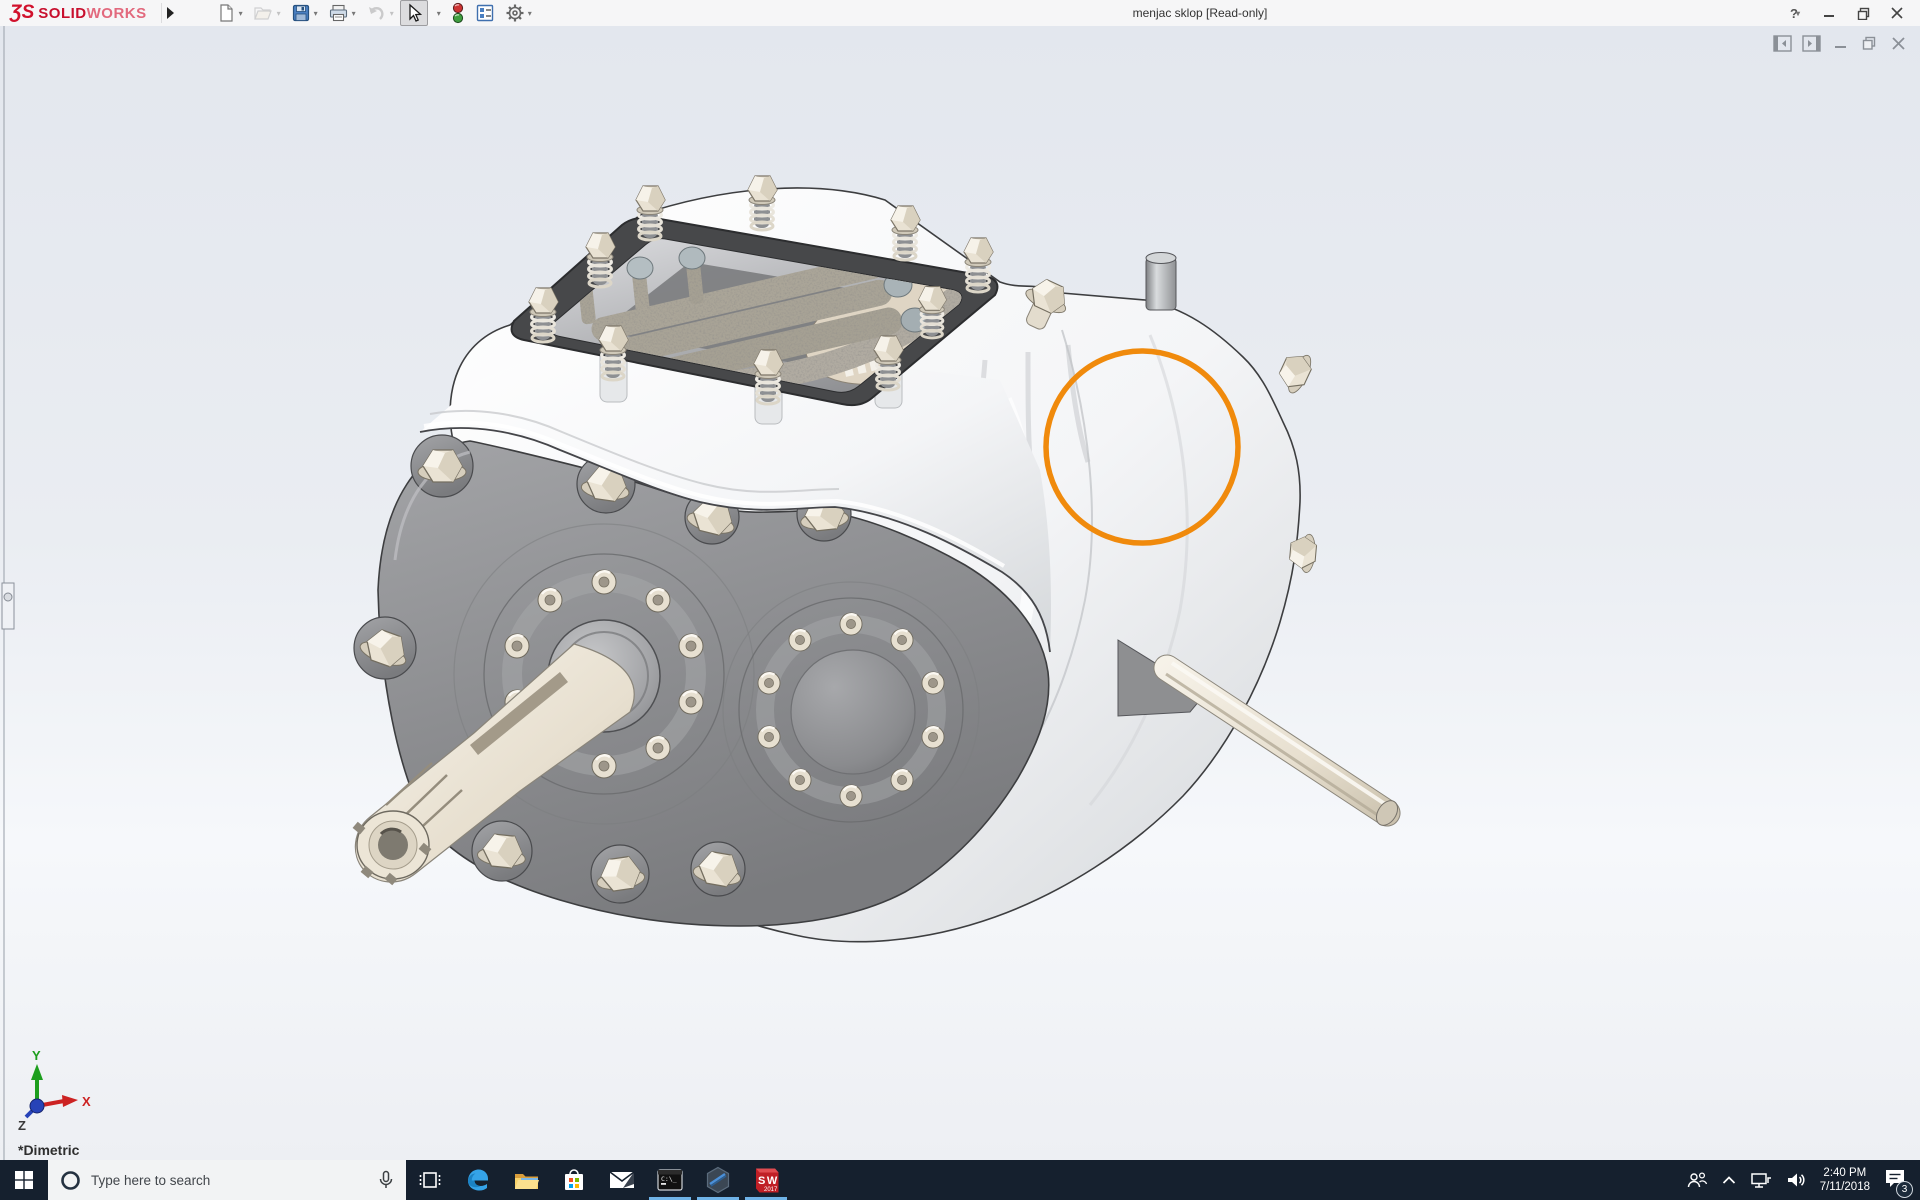  Describe the element at coordinates (853, 712) in the screenshot. I see `bearing-dome-cover` at that location.